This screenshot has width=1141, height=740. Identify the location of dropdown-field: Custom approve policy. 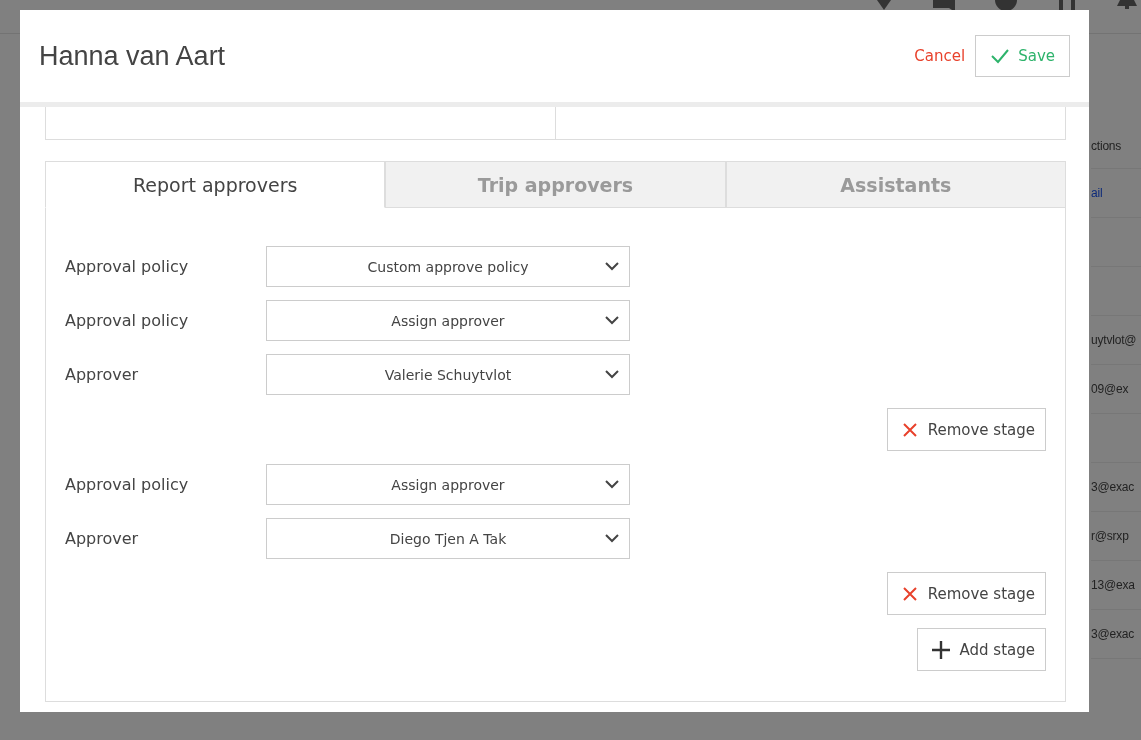
(448, 266).